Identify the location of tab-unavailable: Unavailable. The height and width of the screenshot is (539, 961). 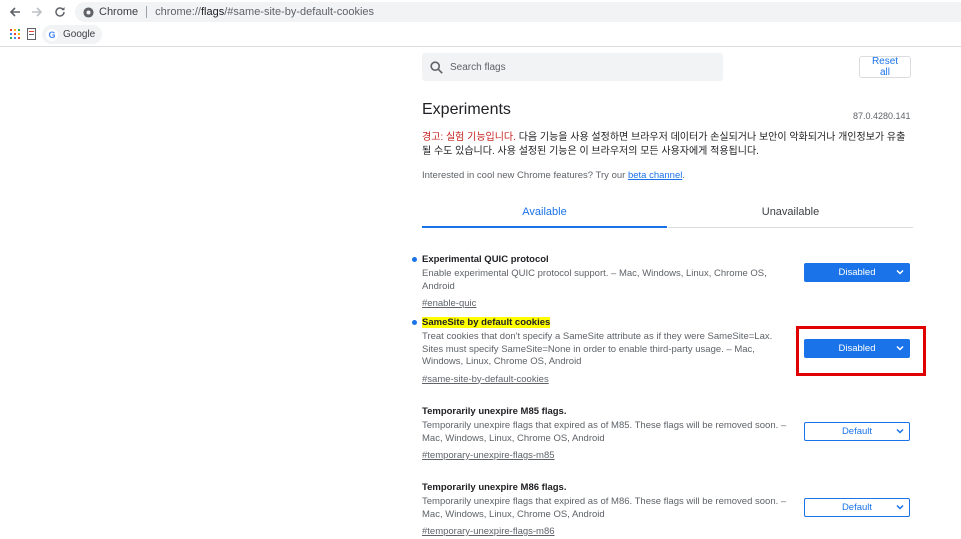
(790, 212).